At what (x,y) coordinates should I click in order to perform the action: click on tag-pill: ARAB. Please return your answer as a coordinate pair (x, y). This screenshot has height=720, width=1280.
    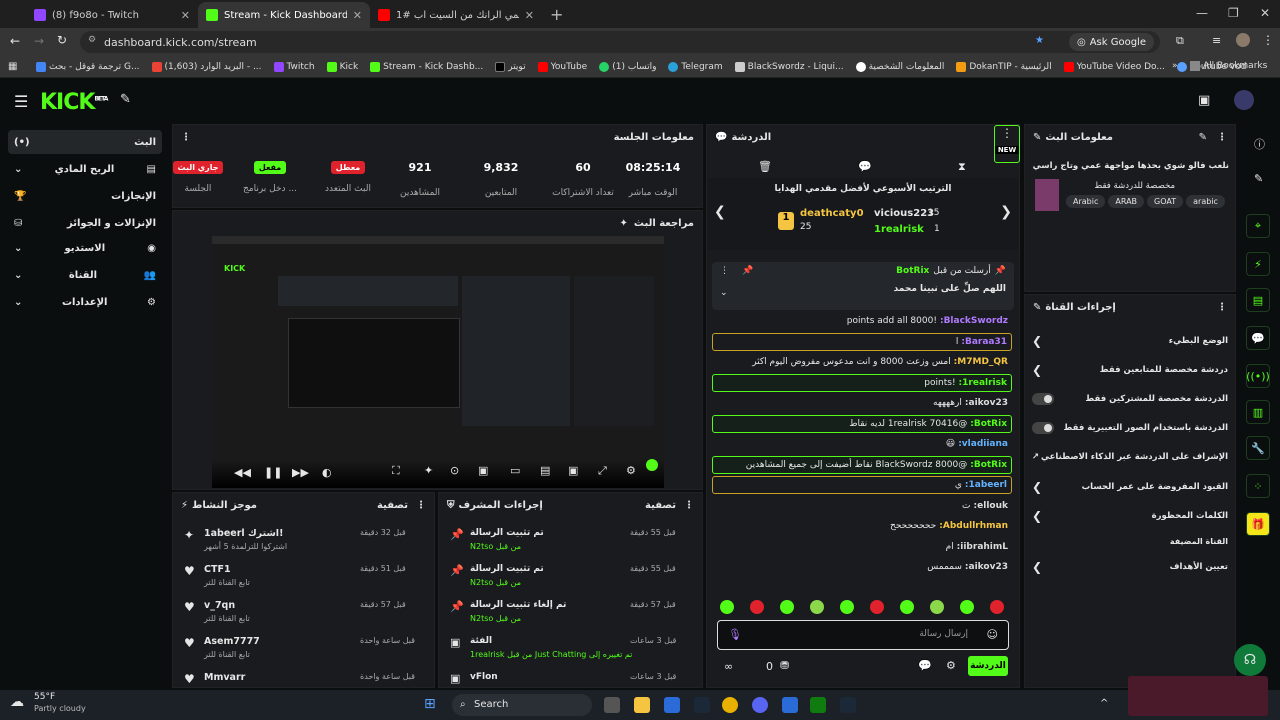
    Looking at the image, I should click on (1126, 201).